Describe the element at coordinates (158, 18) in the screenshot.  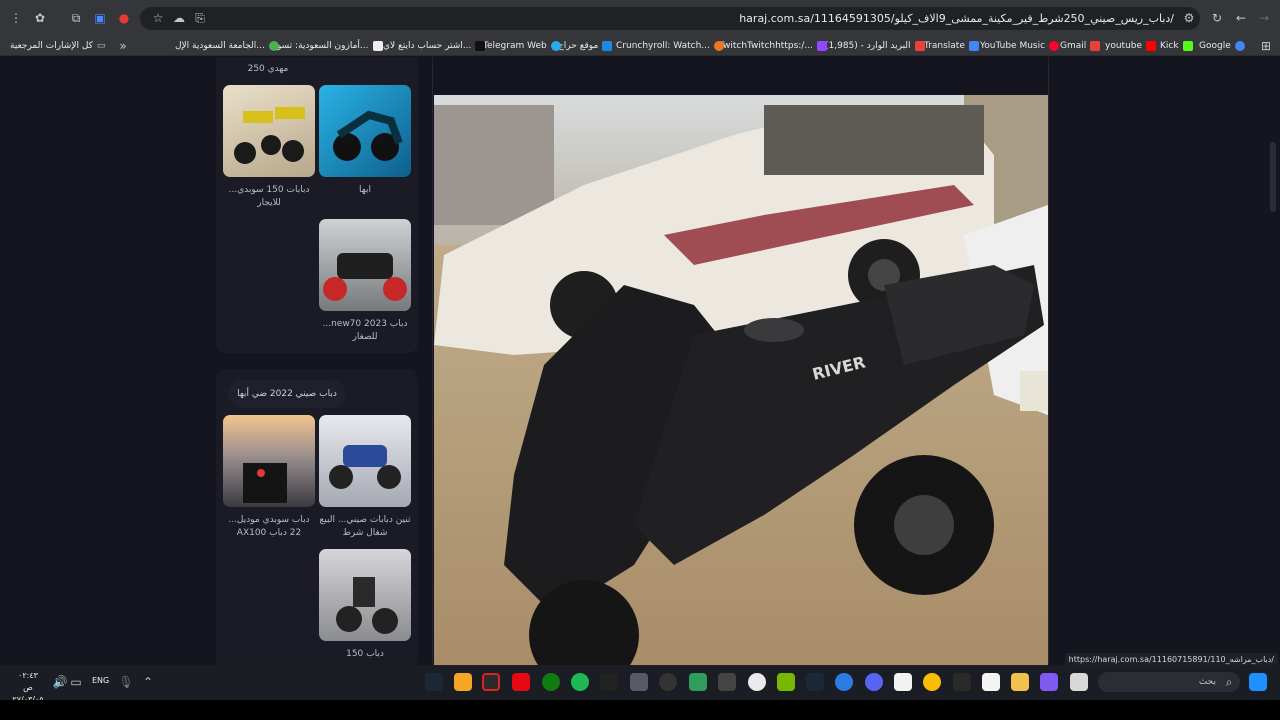
I see `star-icon: ☆` at that location.